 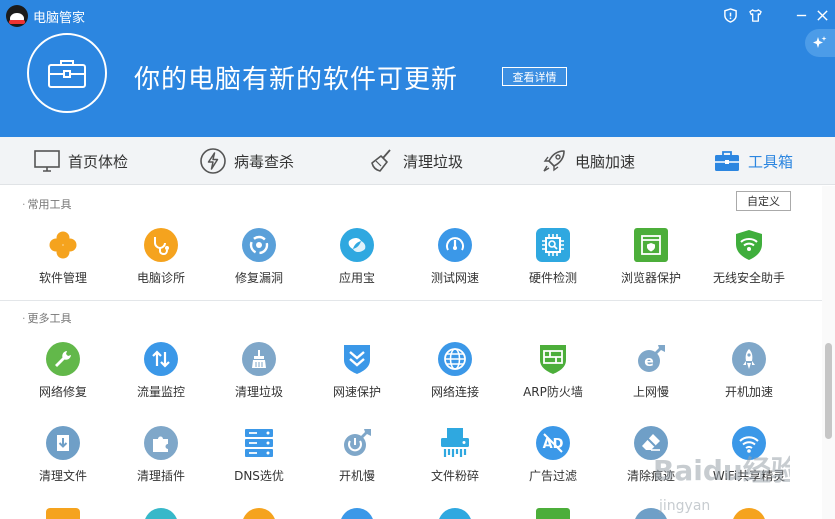 I want to click on tool-slow-boot: 开机慢, so click(x=356, y=456).